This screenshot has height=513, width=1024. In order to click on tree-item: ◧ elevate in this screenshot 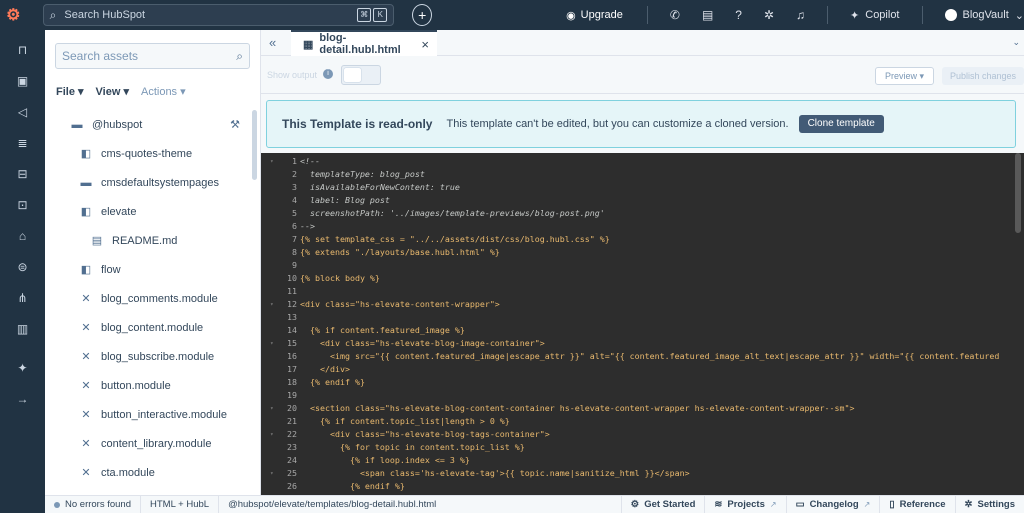, I will do `click(147, 211)`.